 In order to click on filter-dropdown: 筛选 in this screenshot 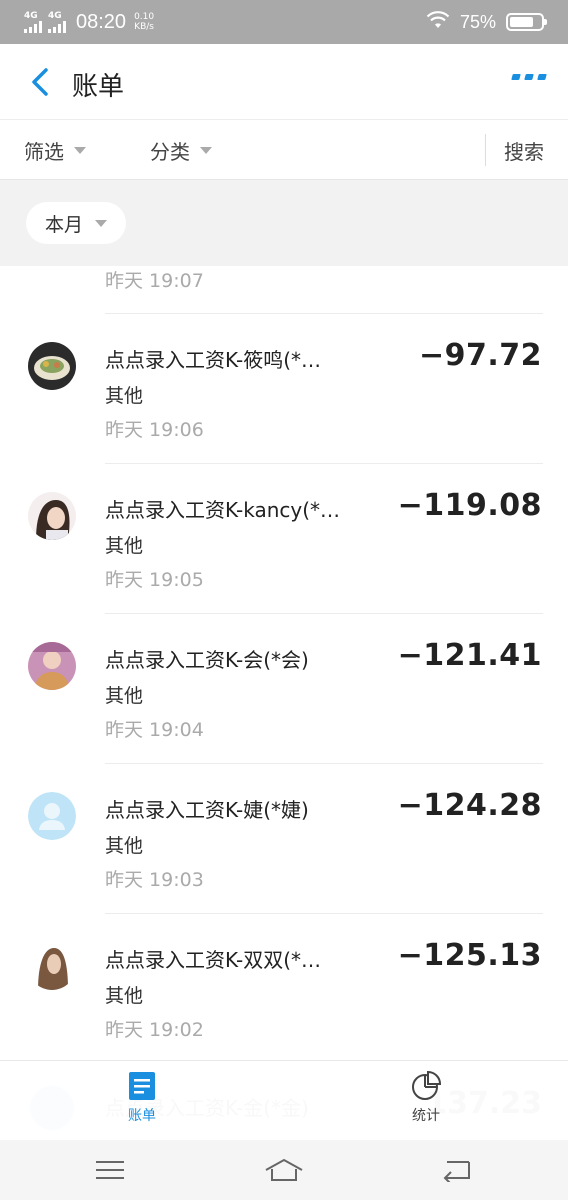, I will do `click(55, 150)`.